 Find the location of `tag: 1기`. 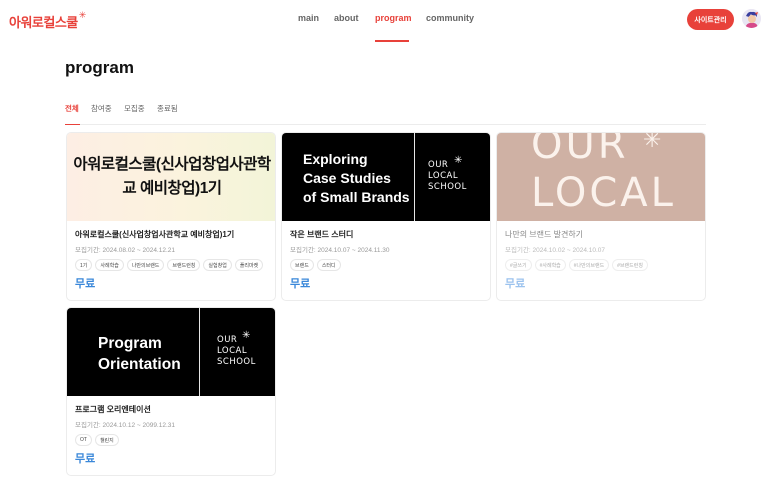

tag: 1기 is located at coordinates (84, 265).